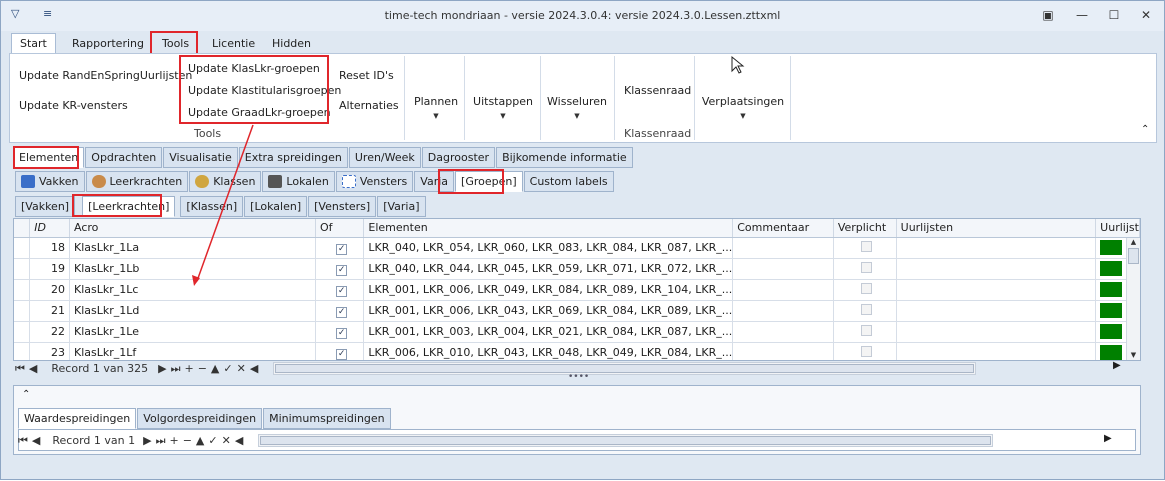  Describe the element at coordinates (233, 43) in the screenshot. I see `ribbon-tab-licentie: Licentie` at that location.